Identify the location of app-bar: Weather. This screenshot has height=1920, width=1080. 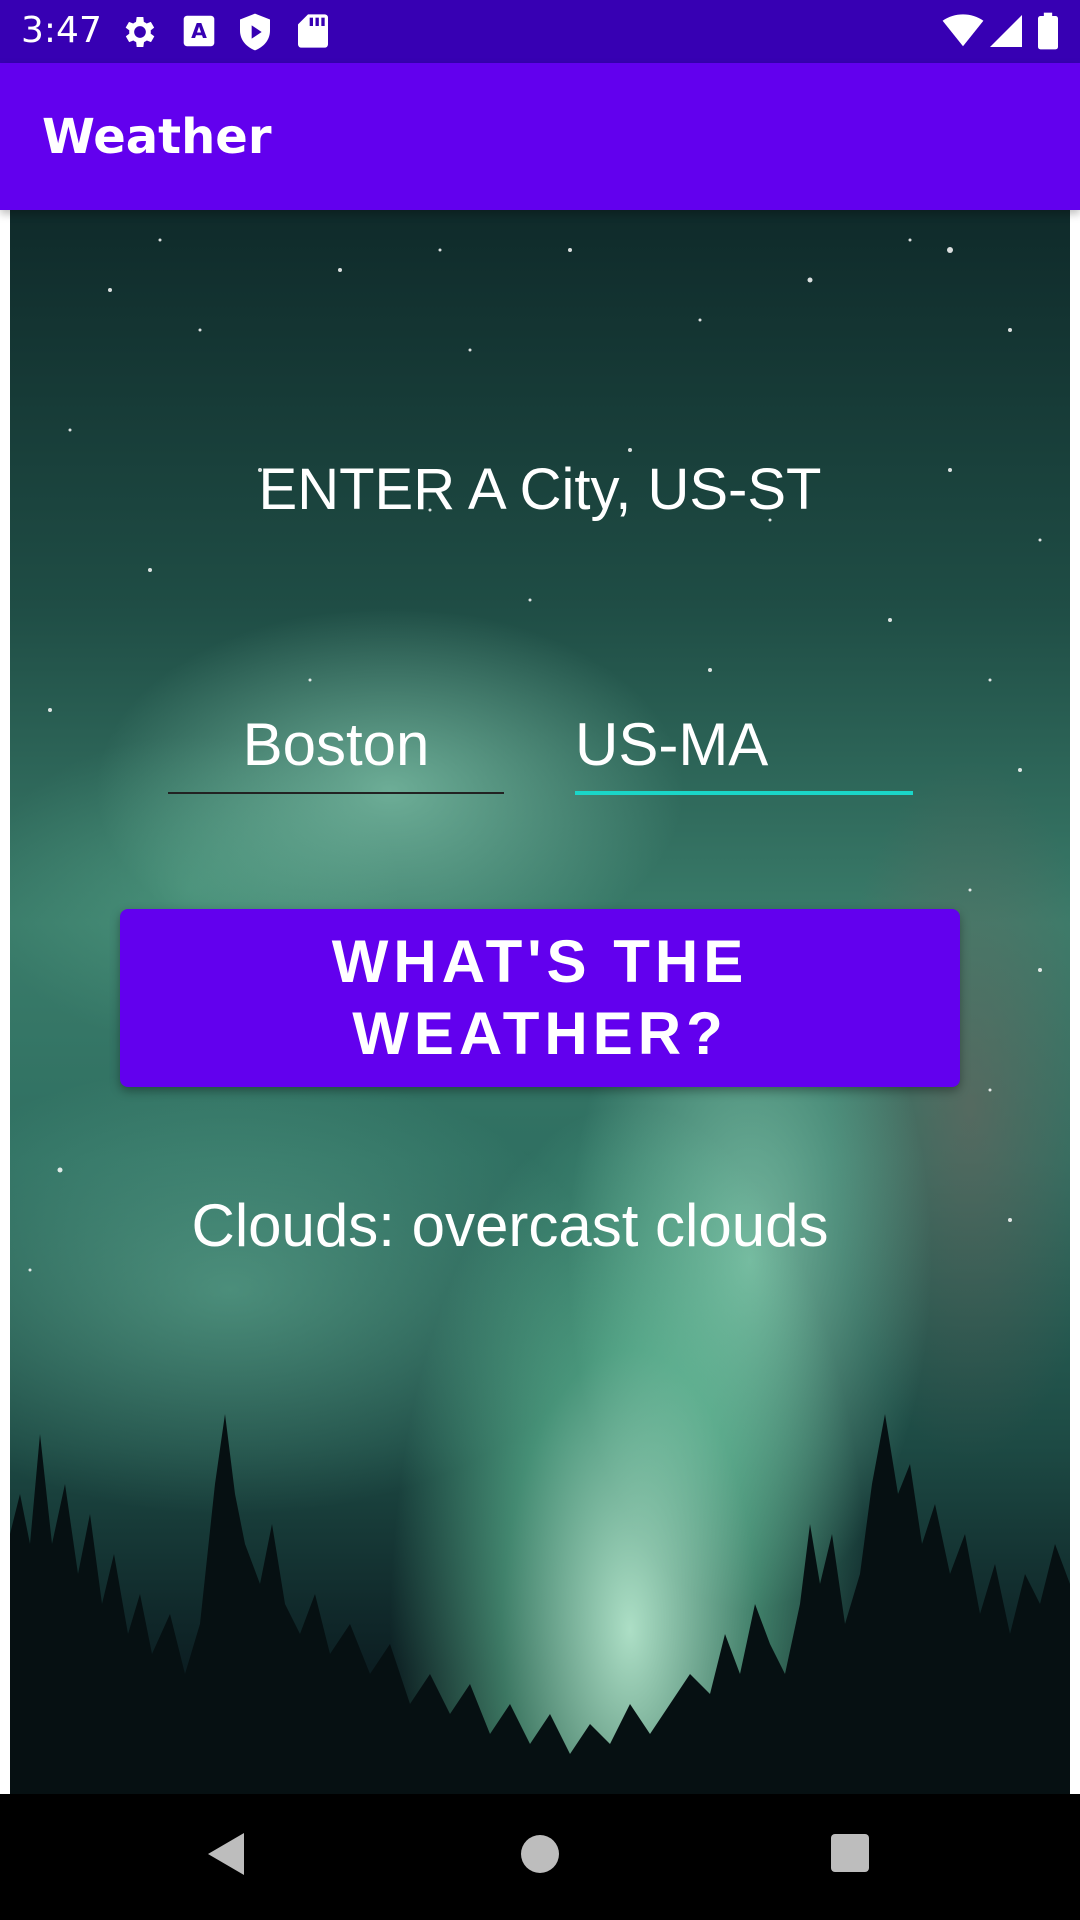
(540, 136).